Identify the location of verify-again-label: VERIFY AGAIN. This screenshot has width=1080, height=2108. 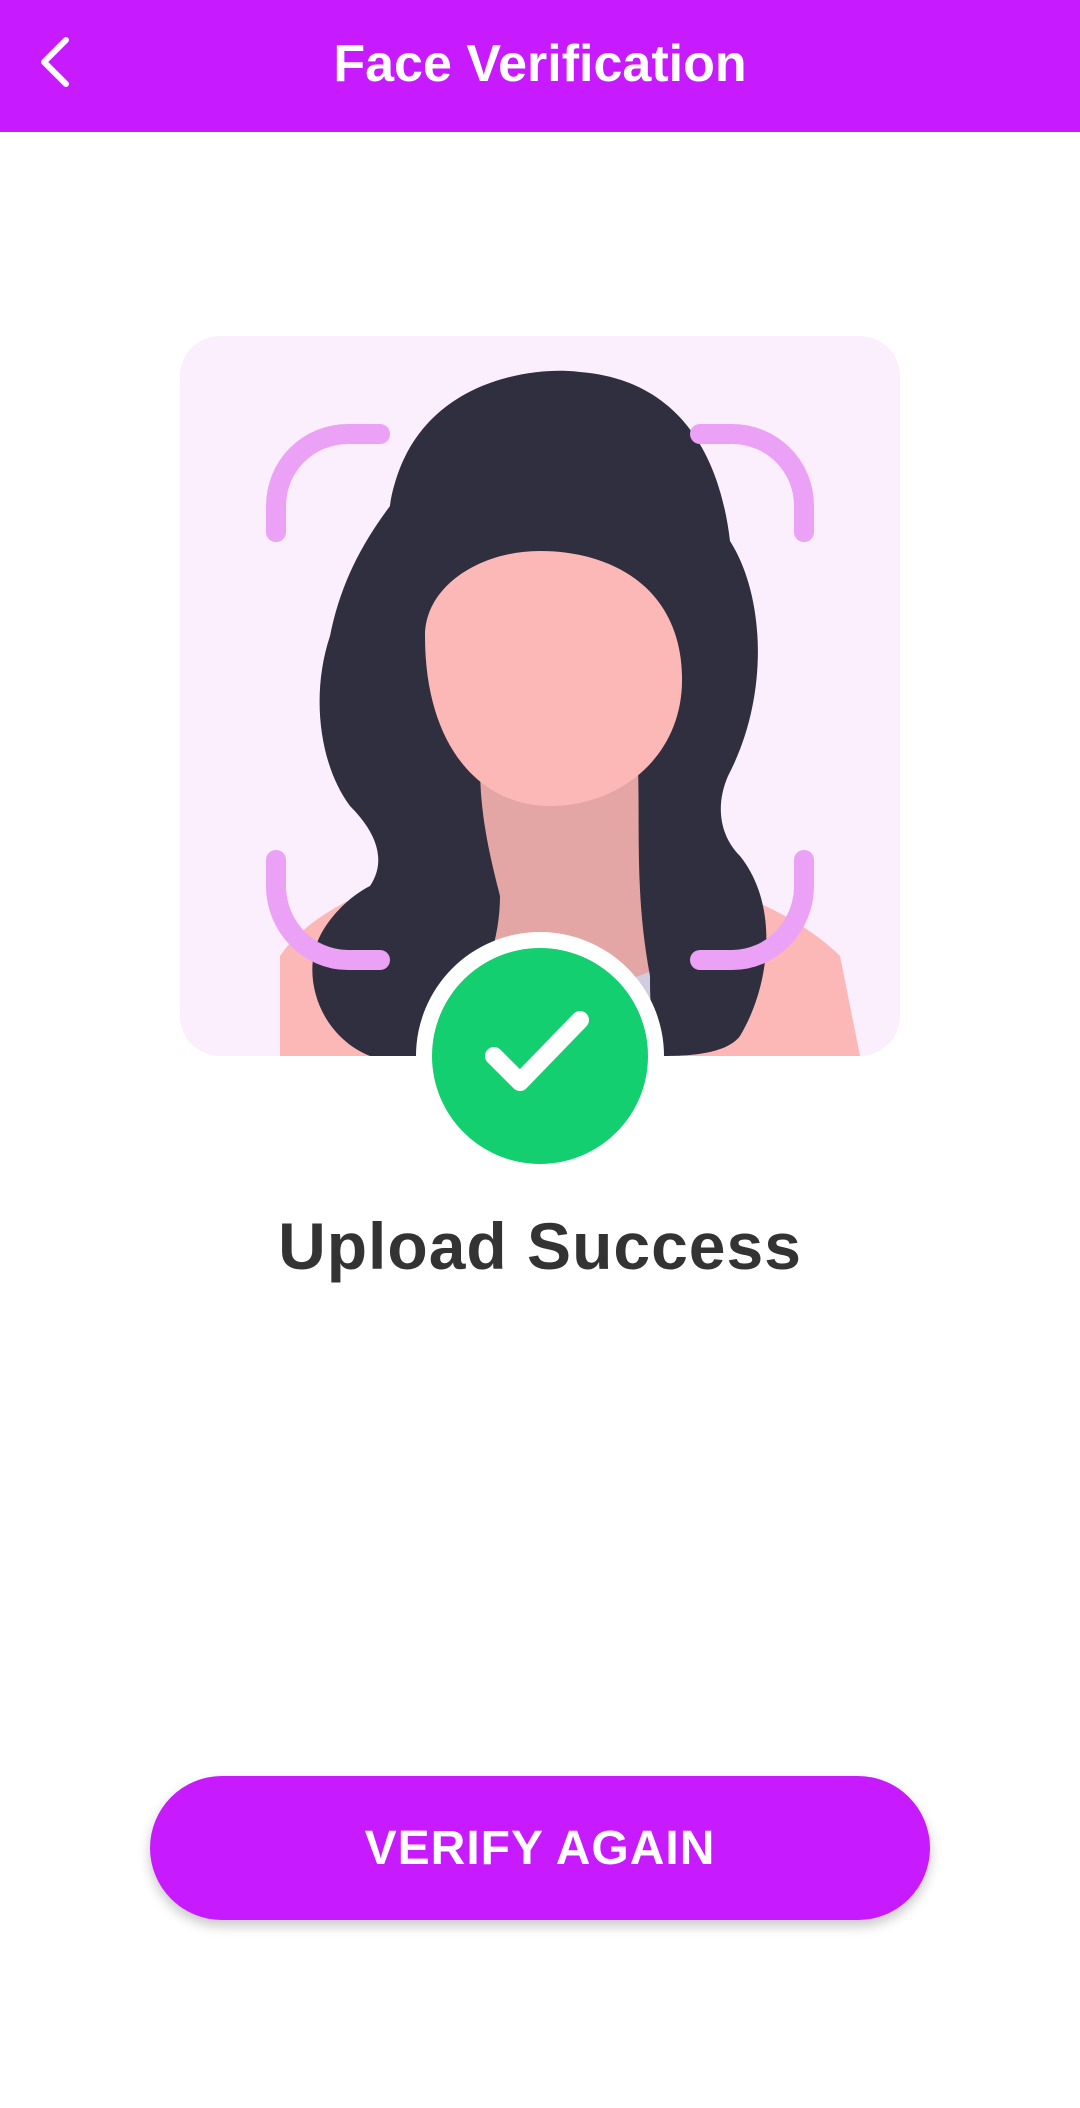
(540, 1848).